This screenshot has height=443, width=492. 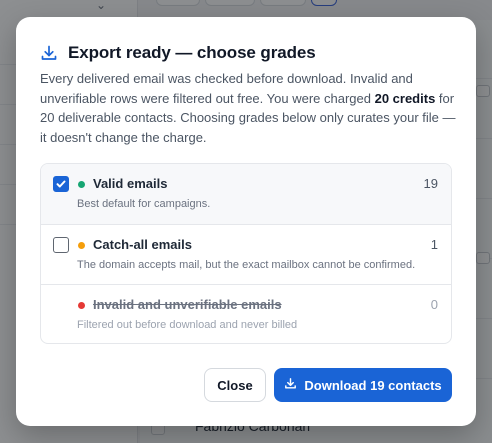 What do you see at coordinates (430, 183) in the screenshot?
I see `grade-count: 19` at bounding box center [430, 183].